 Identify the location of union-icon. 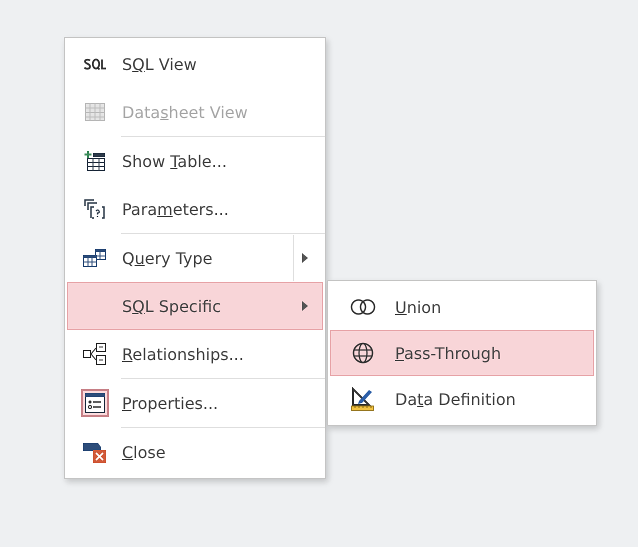
(363, 307).